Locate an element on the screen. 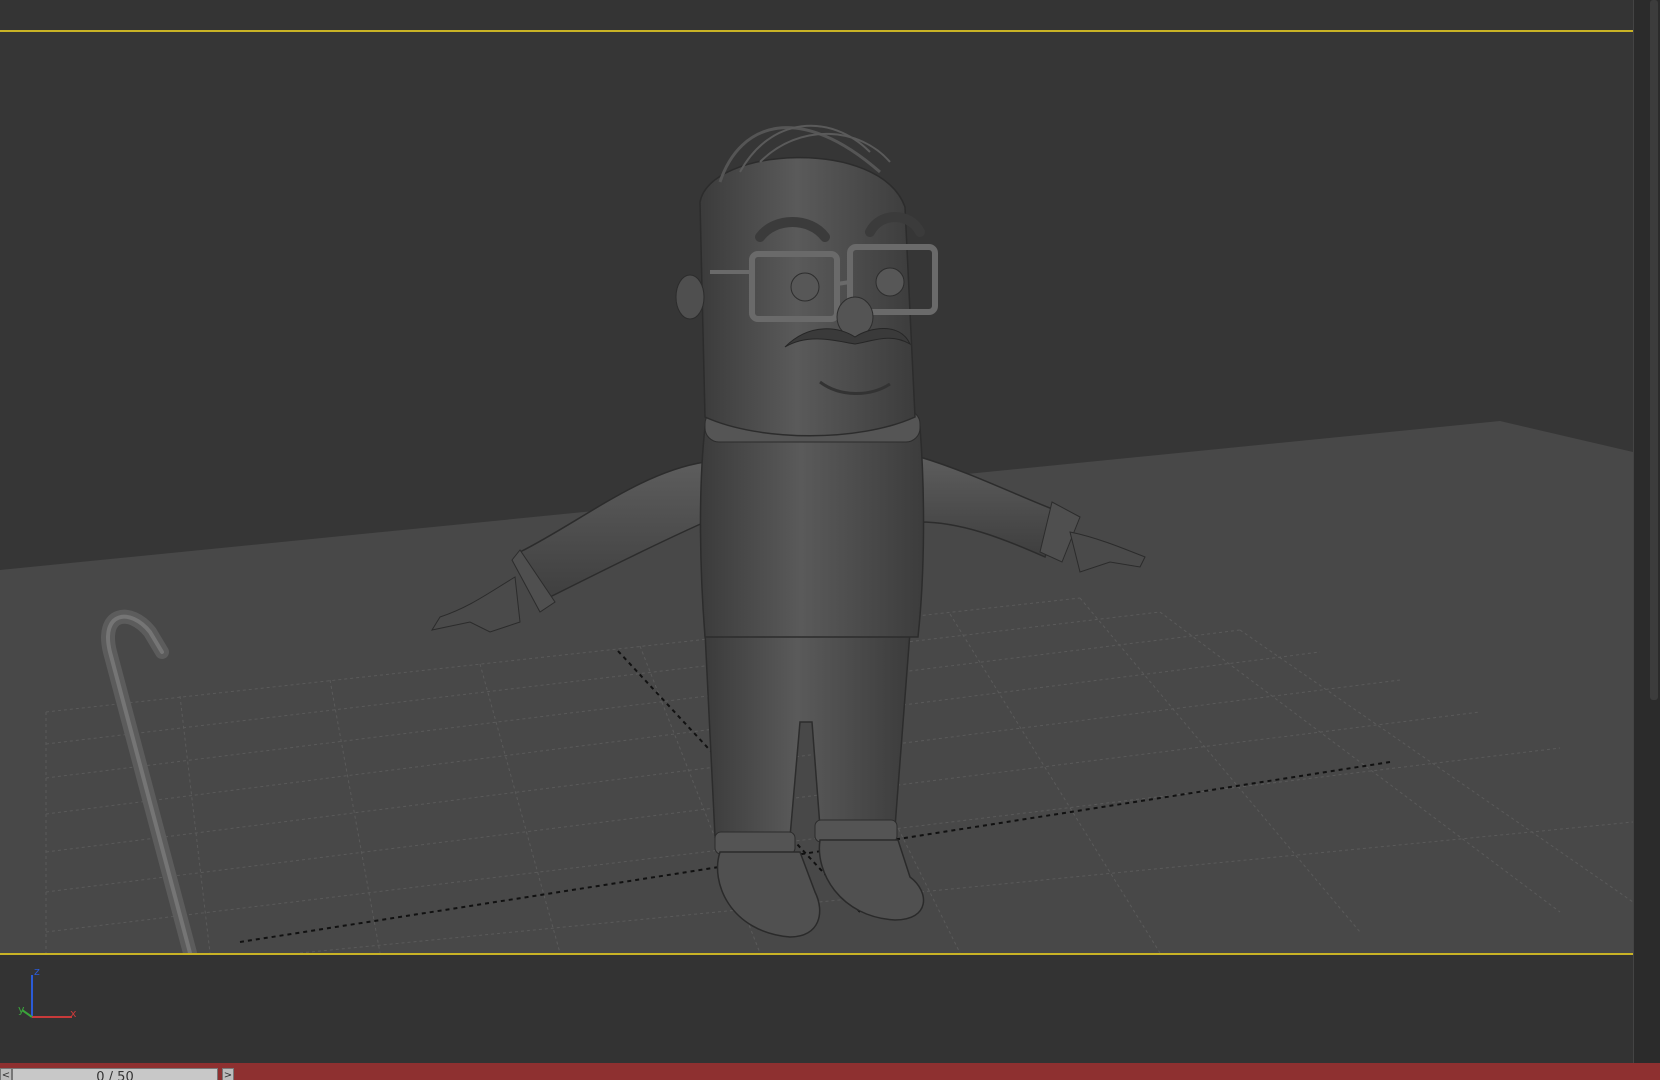 This screenshot has height=1080, width=1660. y-axis-label: y is located at coordinates (21, 1009).